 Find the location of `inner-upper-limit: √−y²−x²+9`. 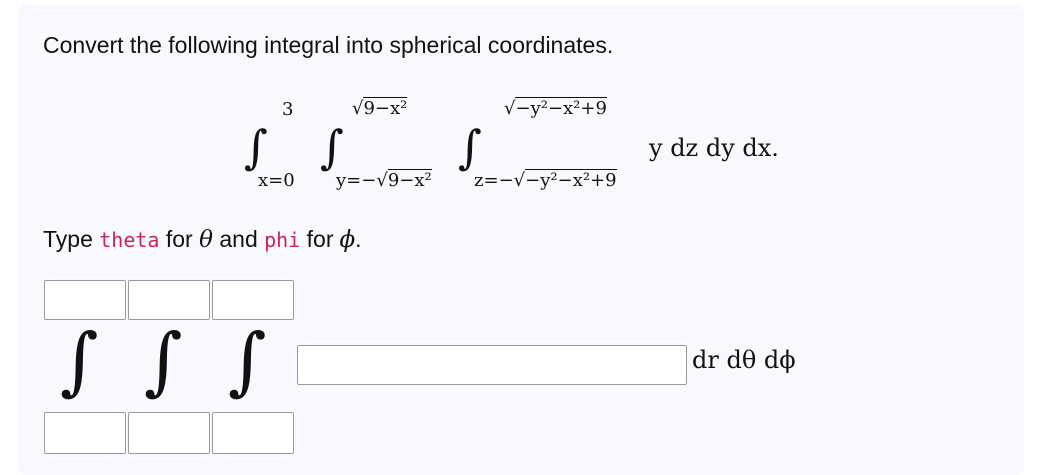

inner-upper-limit: √−y²−x²+9 is located at coordinates (555, 108).